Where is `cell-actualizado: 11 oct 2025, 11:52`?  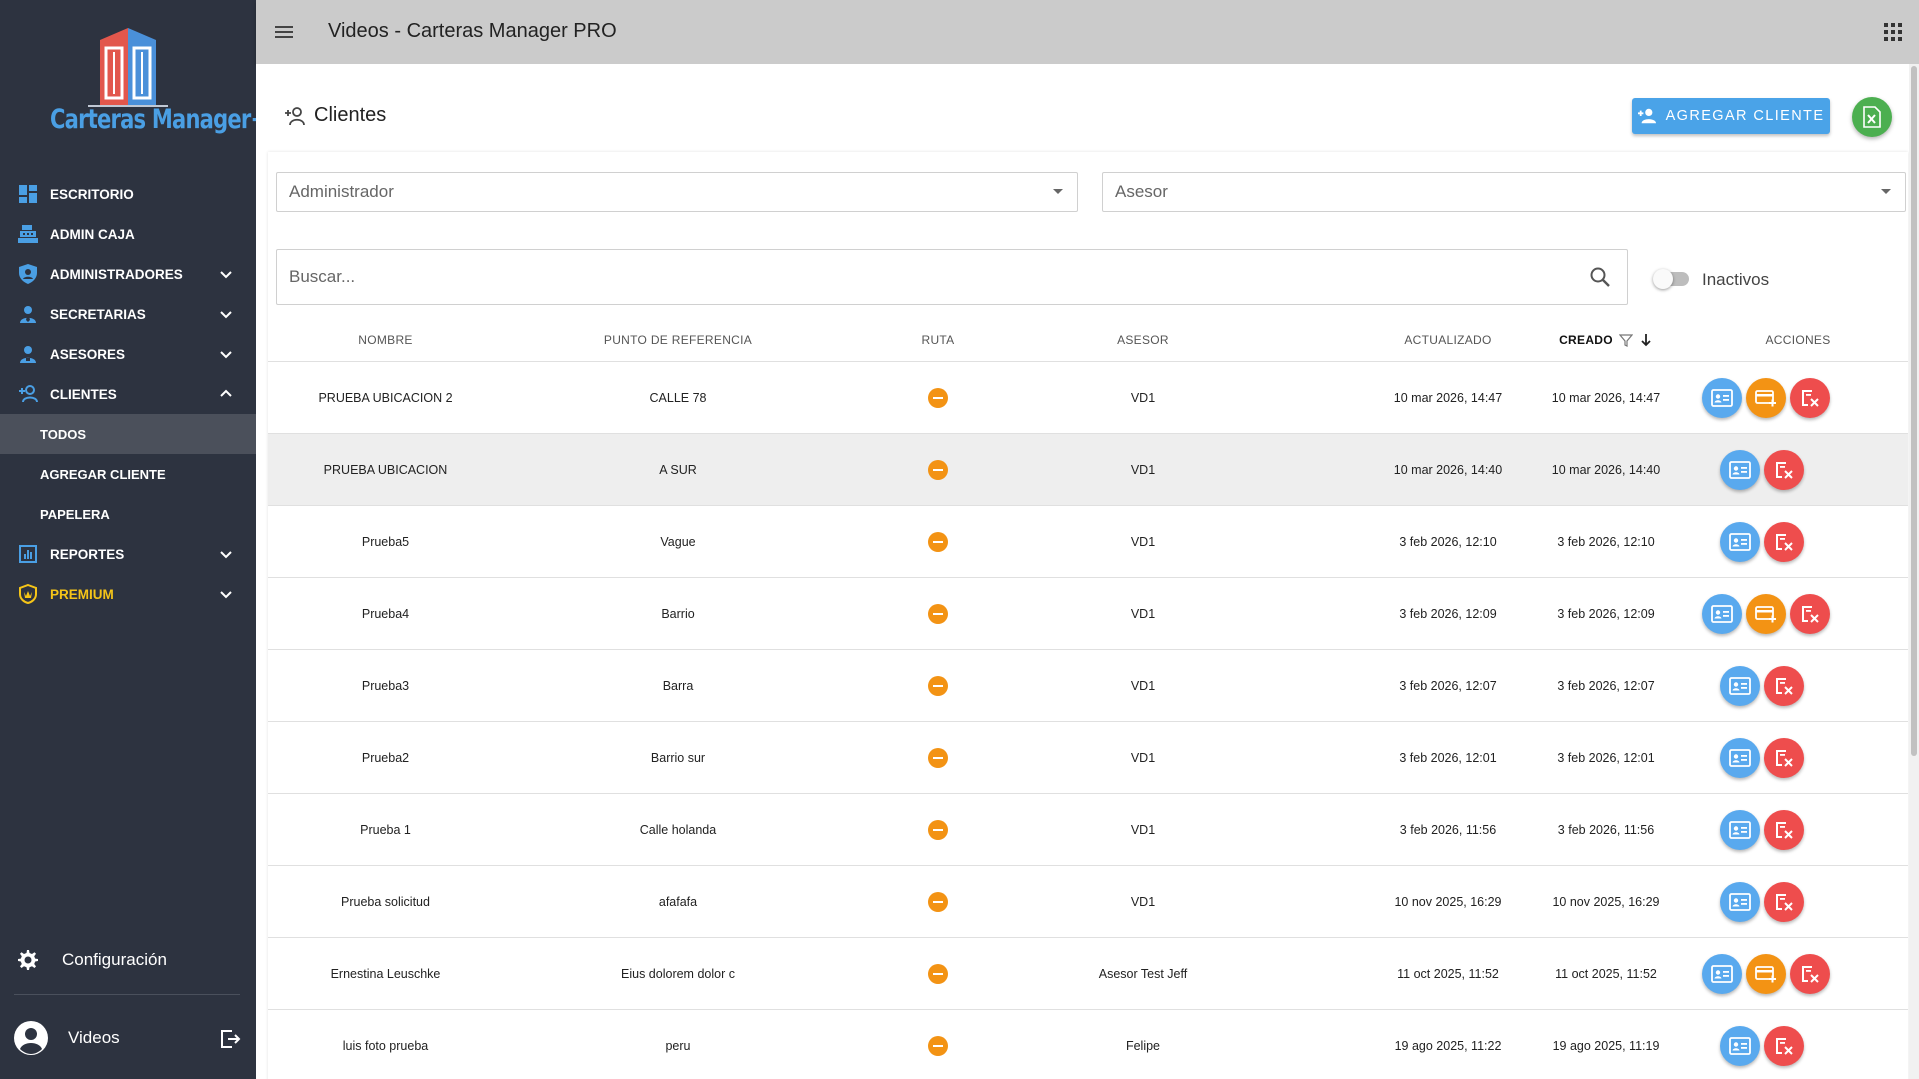 cell-actualizado: 11 oct 2025, 11:52 is located at coordinates (1448, 974).